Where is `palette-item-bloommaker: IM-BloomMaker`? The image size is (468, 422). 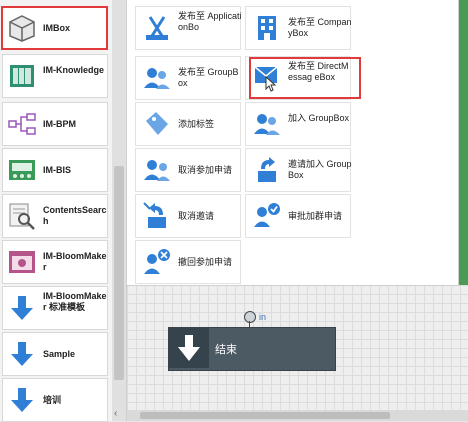 palette-item-bloommaker: IM-BloomMaker is located at coordinates (55, 262).